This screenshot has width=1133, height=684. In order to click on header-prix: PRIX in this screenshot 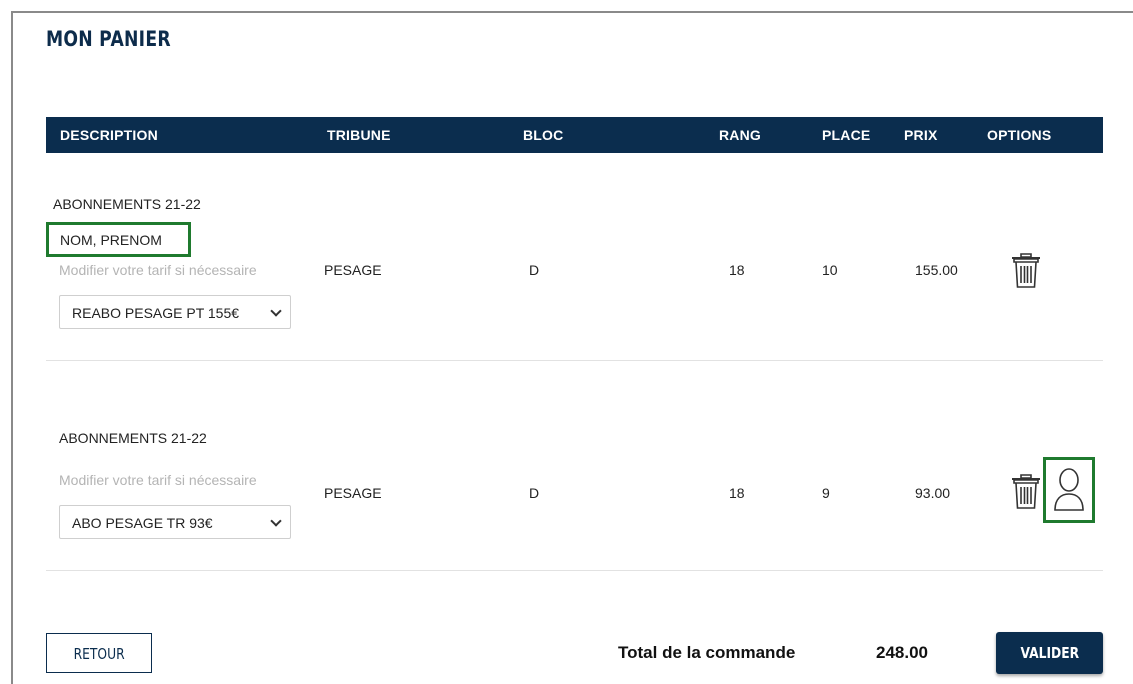, I will do `click(921, 135)`.